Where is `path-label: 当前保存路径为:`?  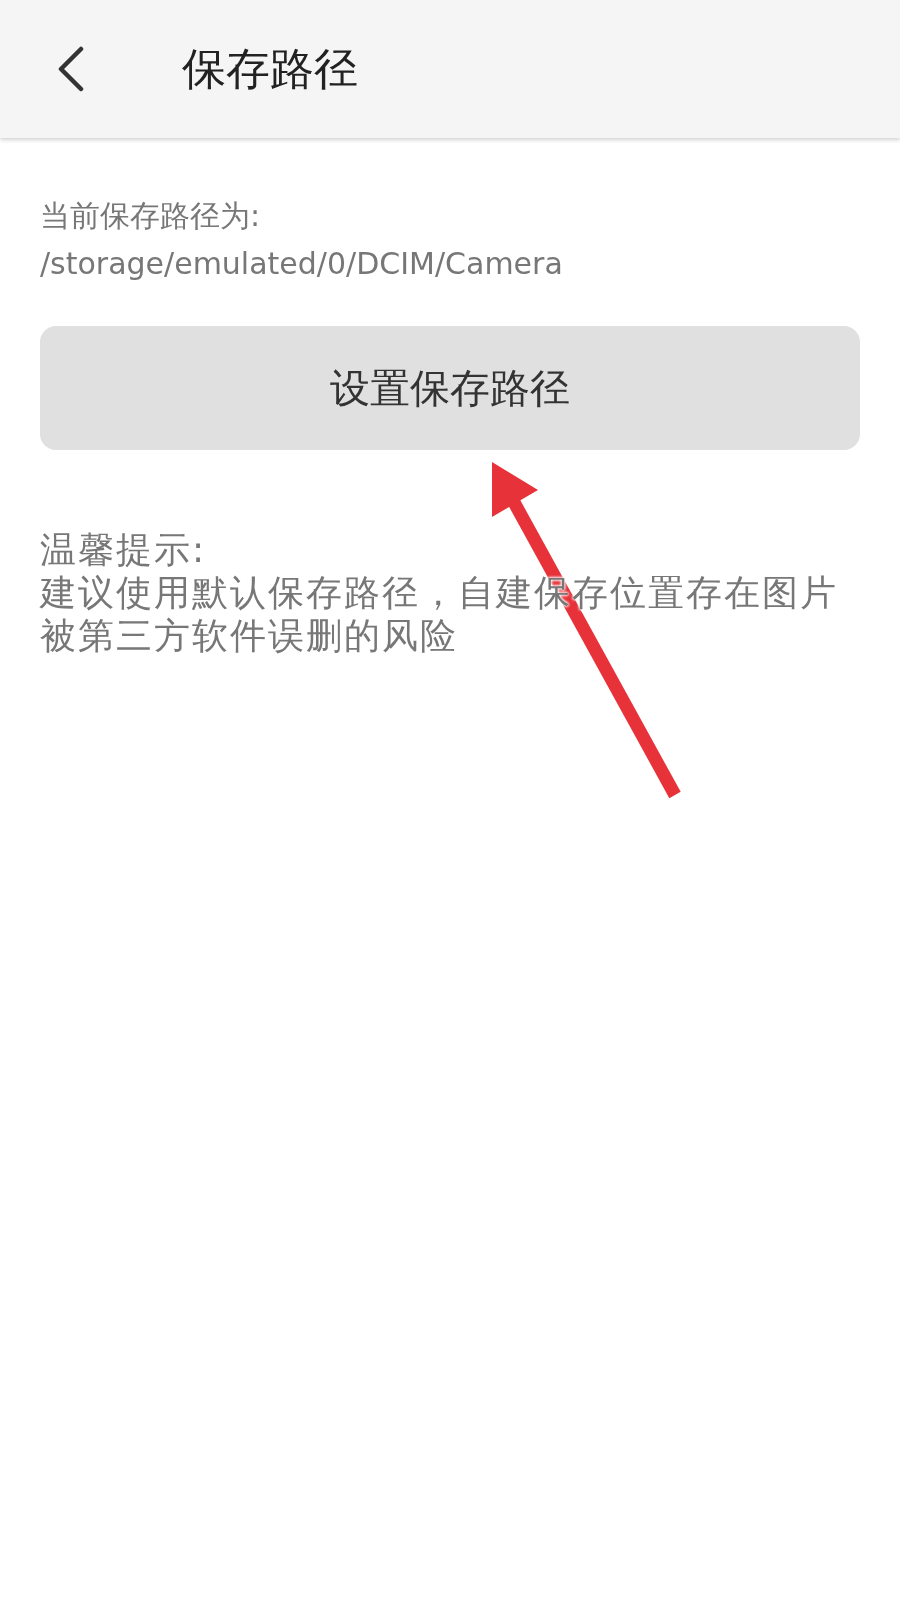
path-label: 当前保存路径为: is located at coordinates (151, 216).